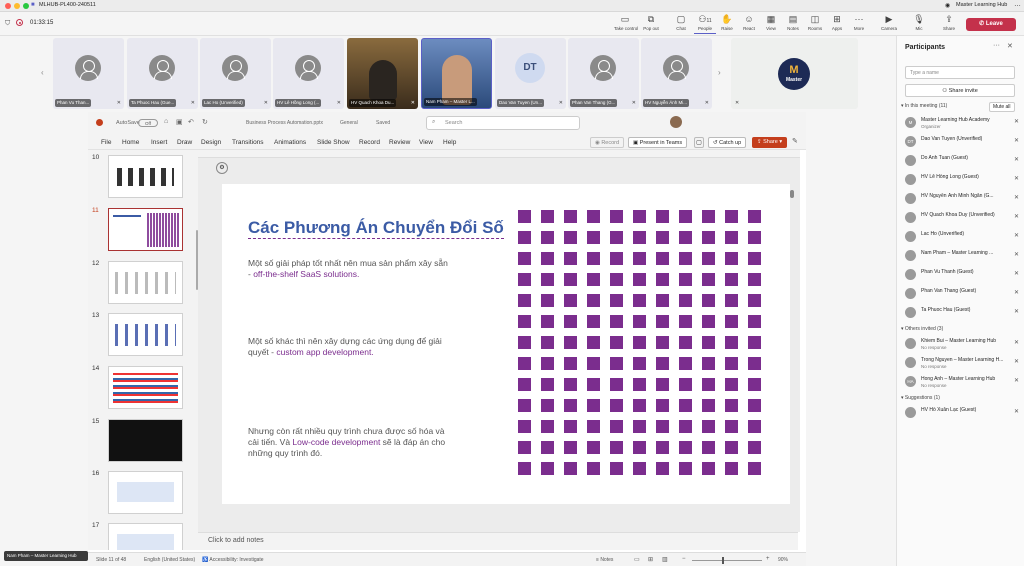 The width and height of the screenshot is (1024, 566). I want to click on tab-animations: Animations, so click(290, 142).